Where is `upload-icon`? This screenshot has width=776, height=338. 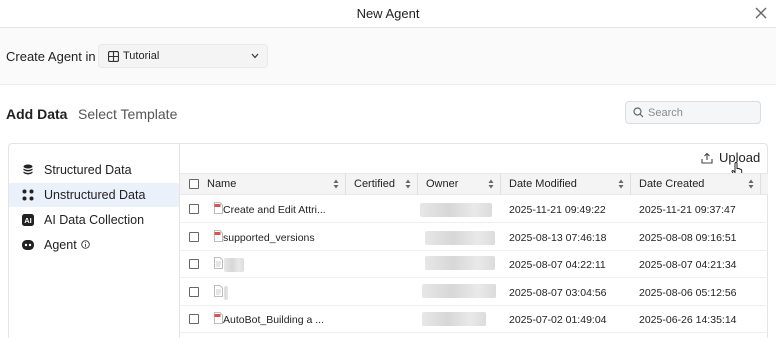
upload-icon is located at coordinates (707, 158).